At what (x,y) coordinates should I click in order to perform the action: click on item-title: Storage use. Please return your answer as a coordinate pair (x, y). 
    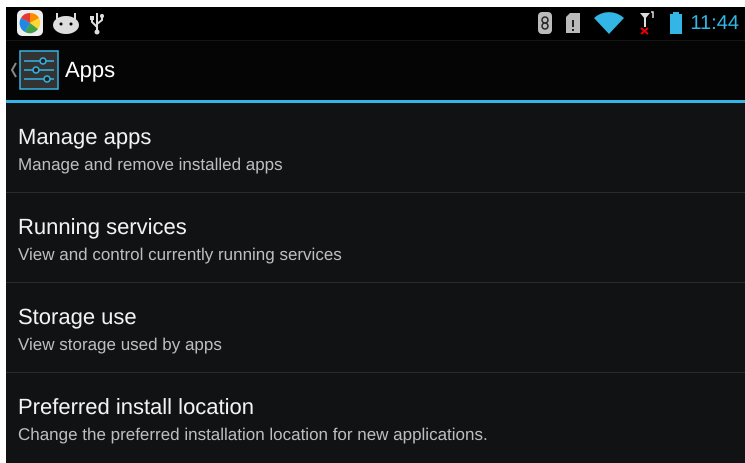
    Looking at the image, I should click on (78, 317).